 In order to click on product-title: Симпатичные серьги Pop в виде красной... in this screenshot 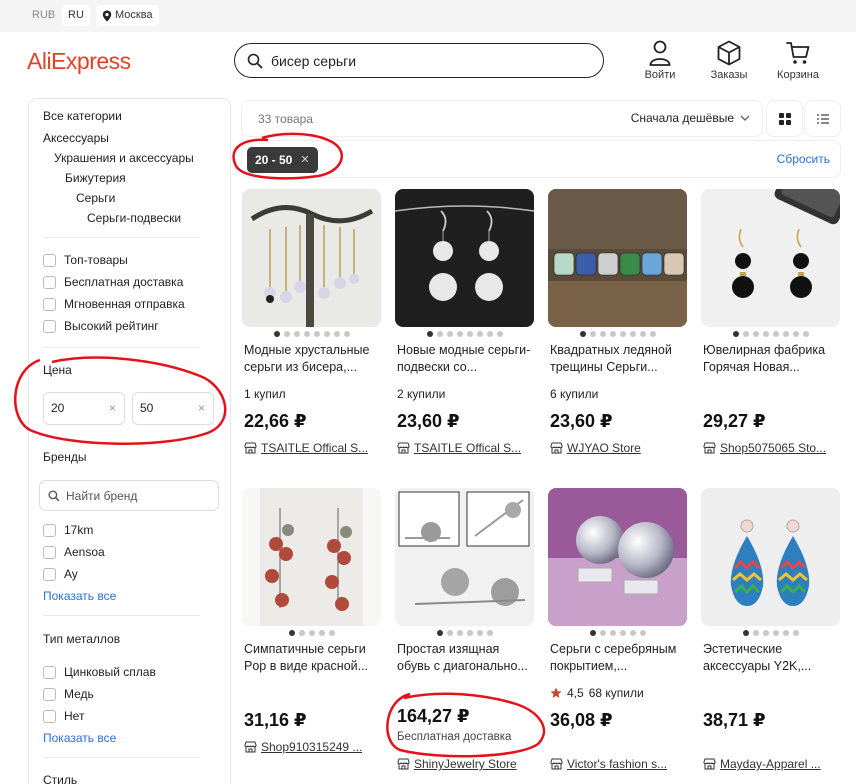, I will do `click(313, 658)`.